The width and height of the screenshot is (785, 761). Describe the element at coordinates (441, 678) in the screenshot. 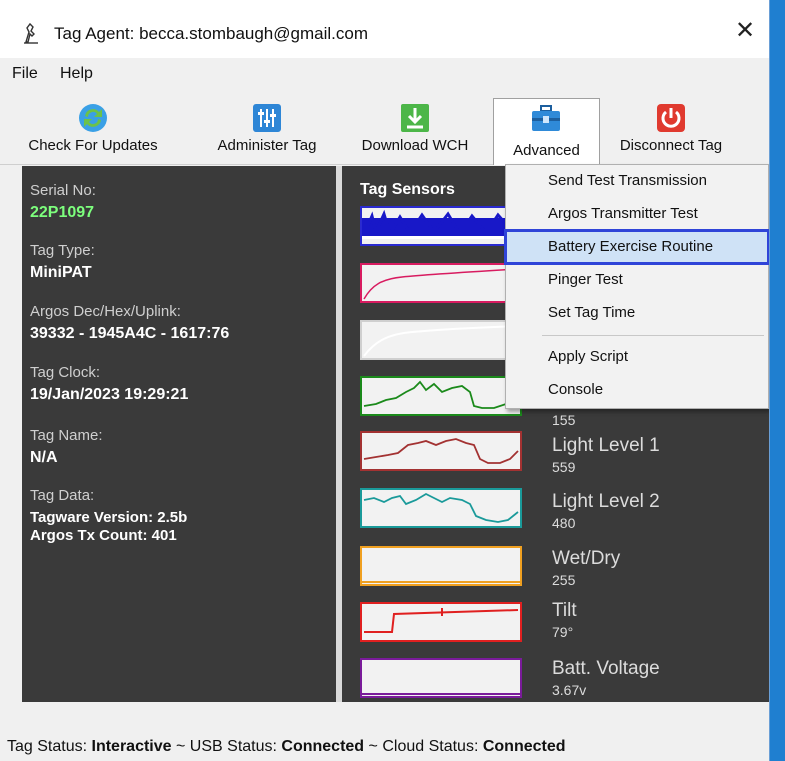

I see `battery-voltage-sparkline` at that location.